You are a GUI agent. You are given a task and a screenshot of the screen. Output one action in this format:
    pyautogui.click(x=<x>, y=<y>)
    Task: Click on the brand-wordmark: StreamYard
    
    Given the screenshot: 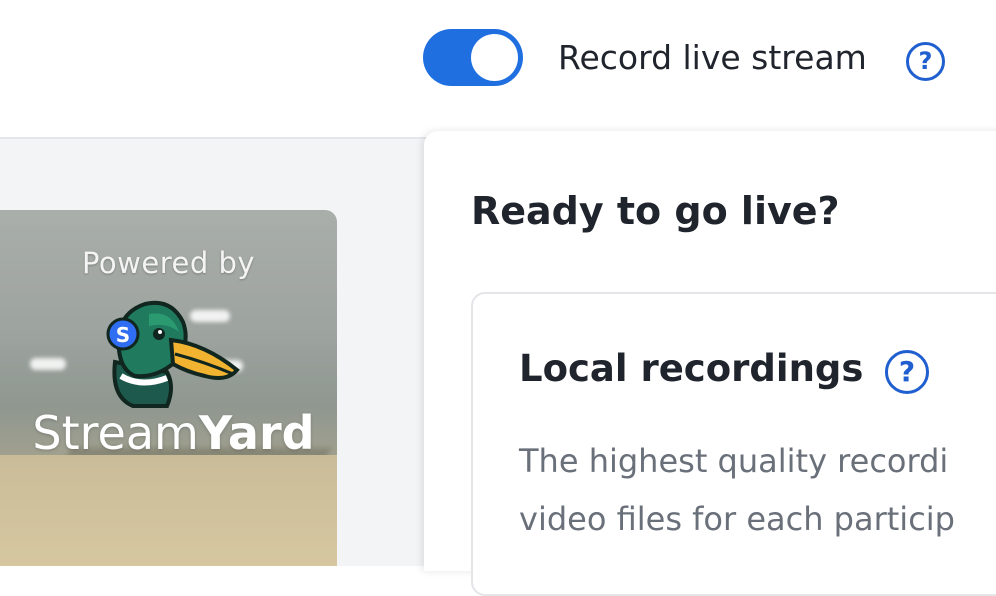 What is the action you would take?
    pyautogui.click(x=168, y=433)
    